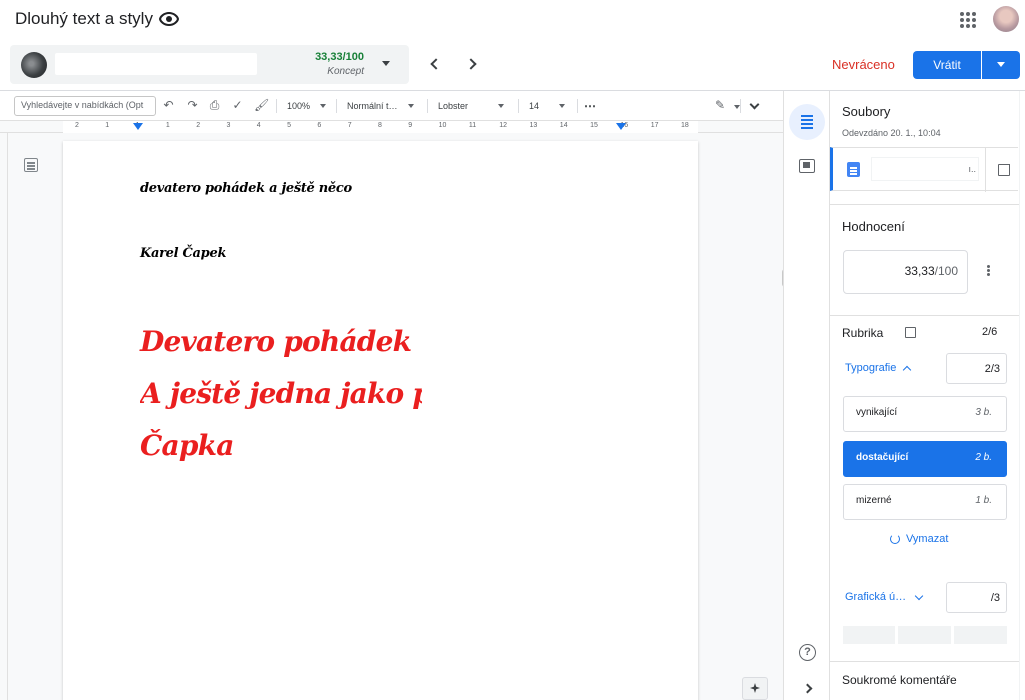 The image size is (1025, 700). I want to click on more-options-button: ⋯, so click(590, 106).